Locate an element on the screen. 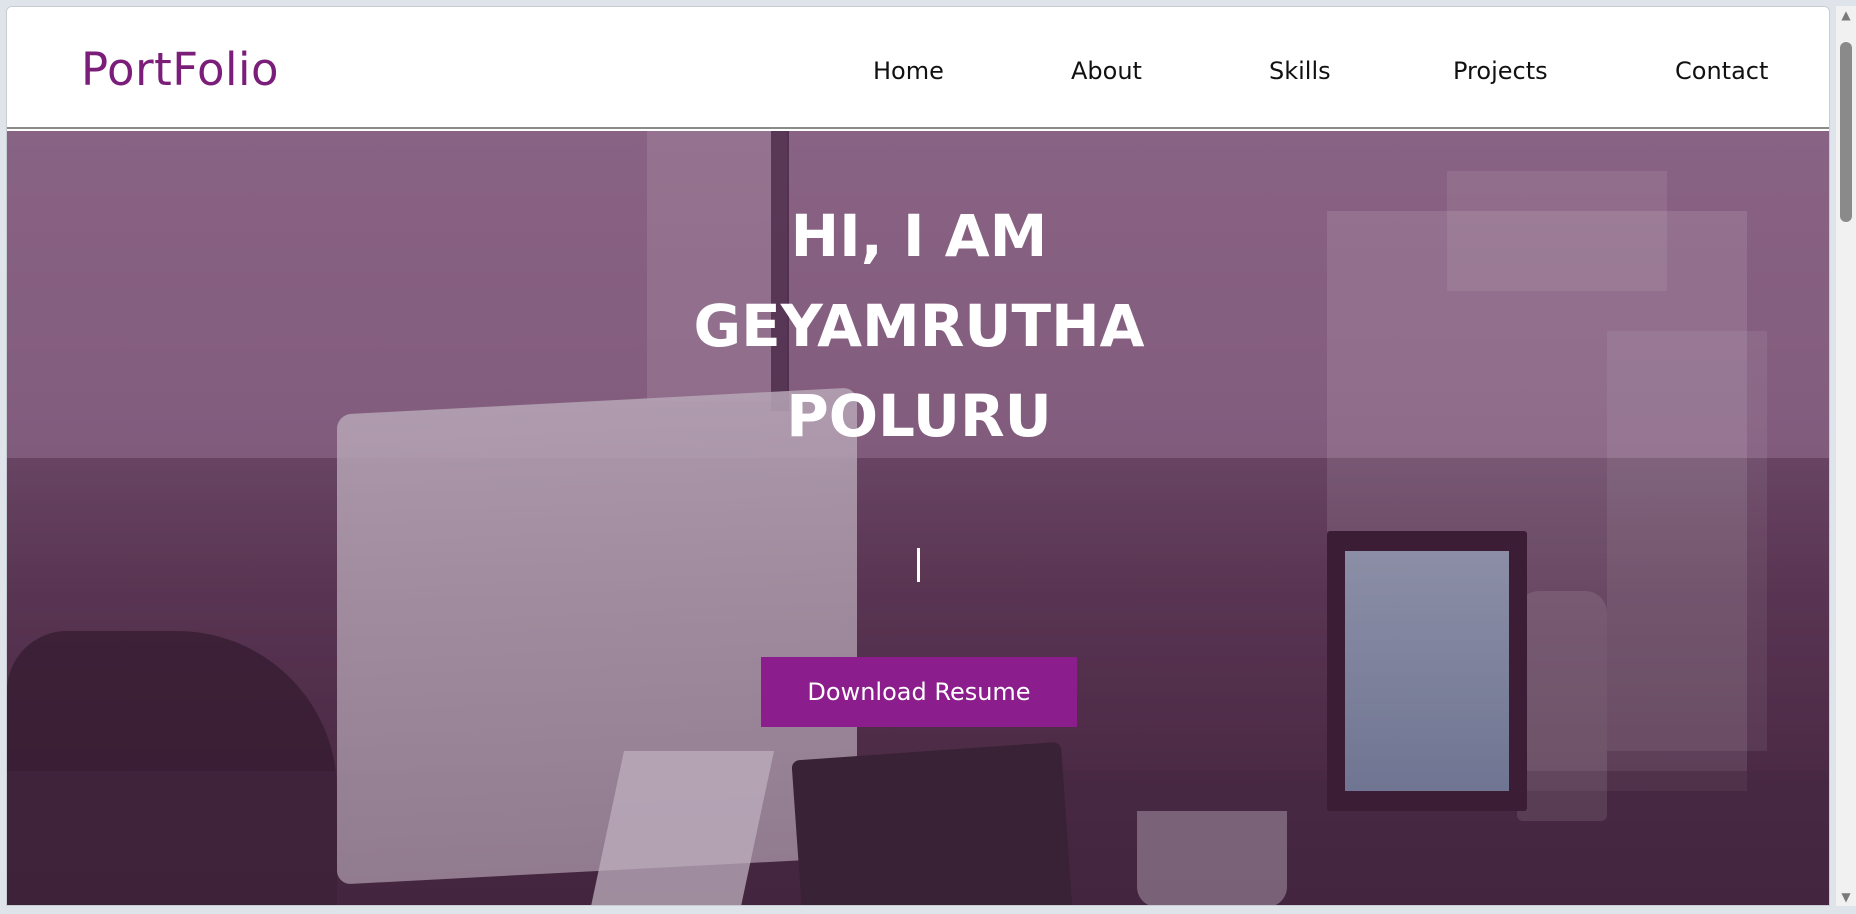 Image resolution: width=1856 pixels, height=914 pixels. nav-home: Home is located at coordinates (908, 71).